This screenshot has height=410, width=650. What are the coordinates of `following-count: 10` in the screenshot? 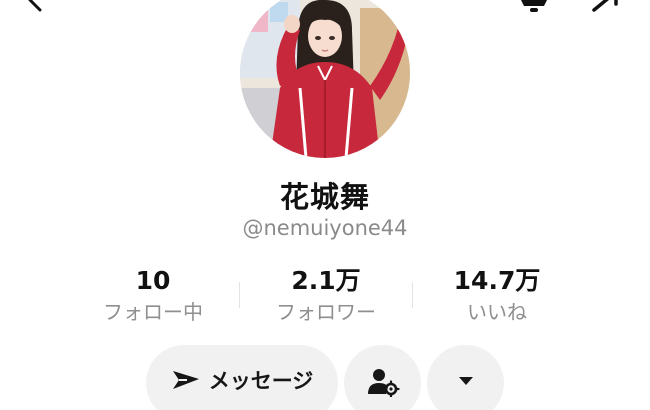 It's located at (153, 280).